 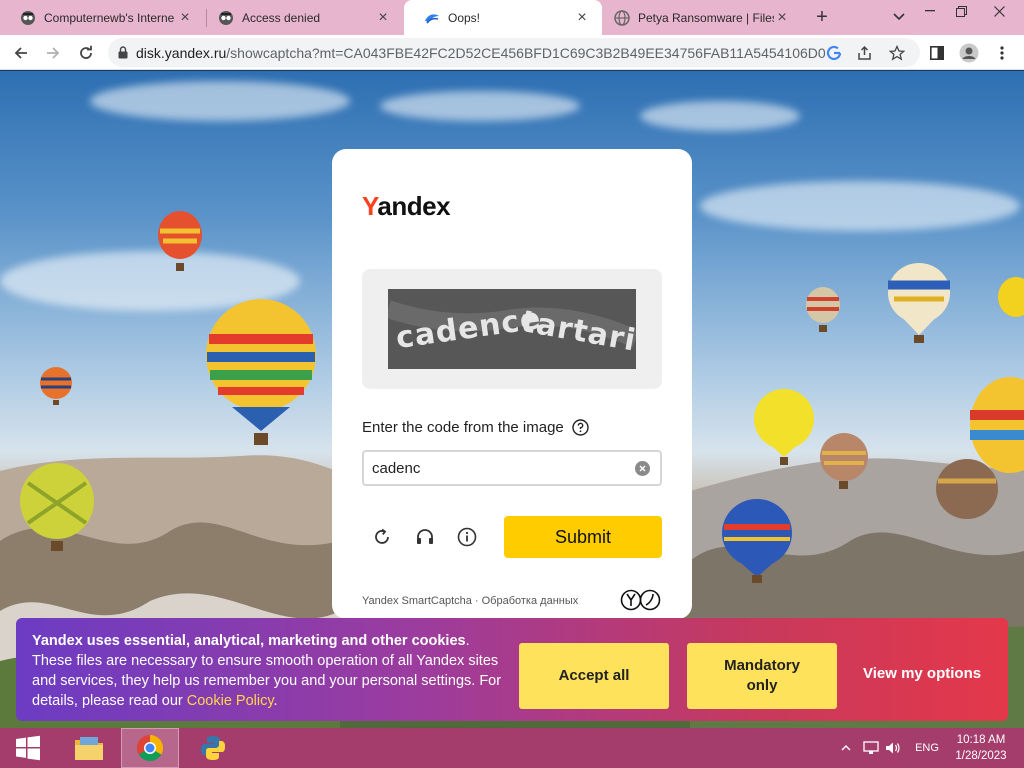 I want to click on info-icon, so click(x=467, y=537).